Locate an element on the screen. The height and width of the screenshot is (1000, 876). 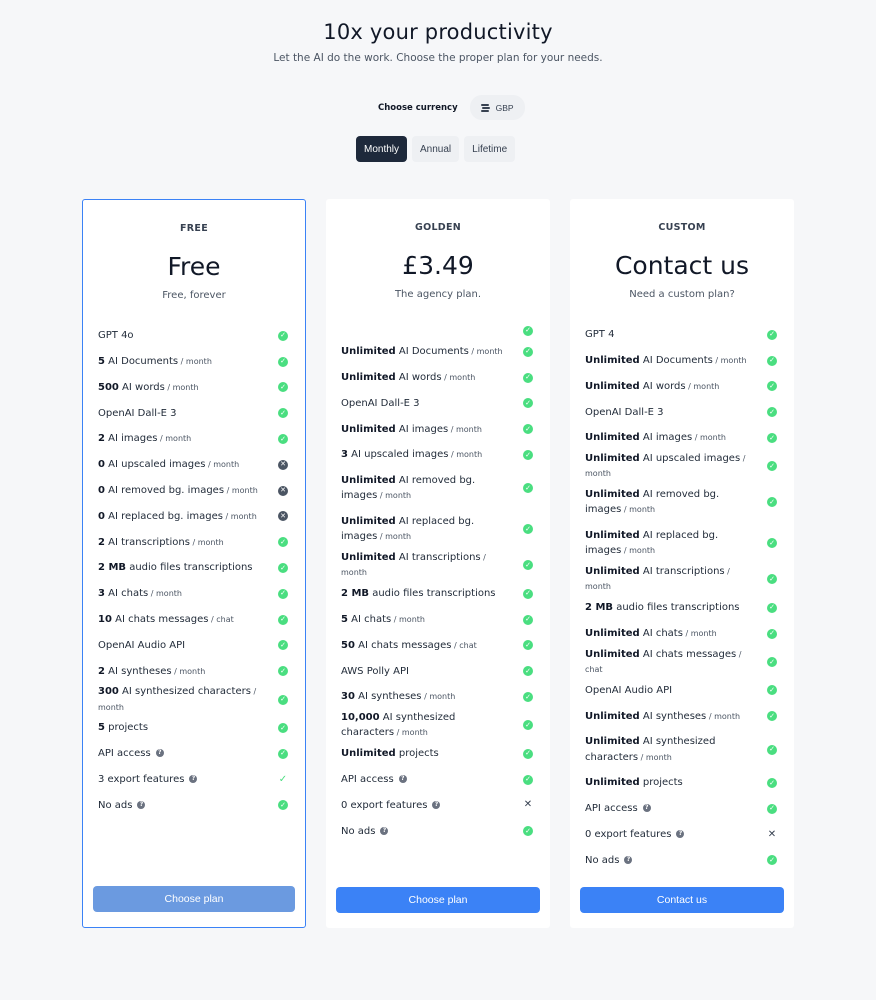
feature-label: API access is located at coordinates (124, 754).